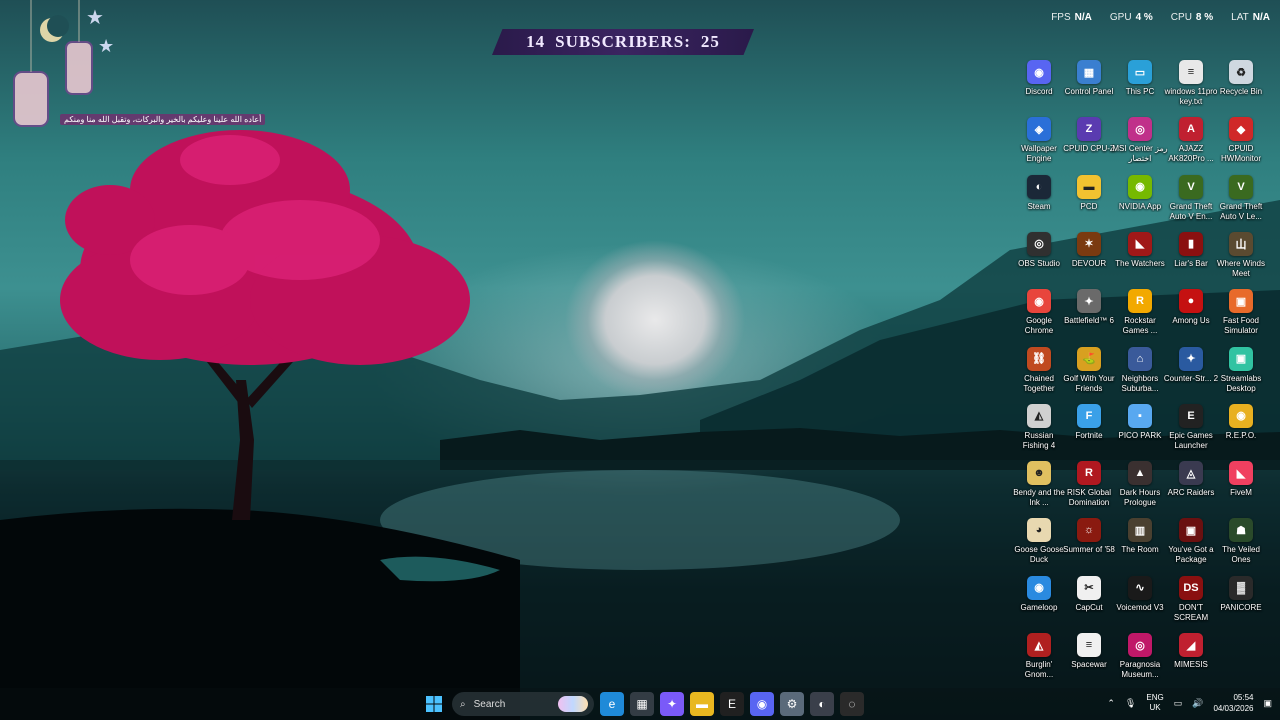 The height and width of the screenshot is (720, 1280). What do you see at coordinates (1039, 603) in the screenshot?
I see `desktop-shortcut: ◉ Gameloop` at bounding box center [1039, 603].